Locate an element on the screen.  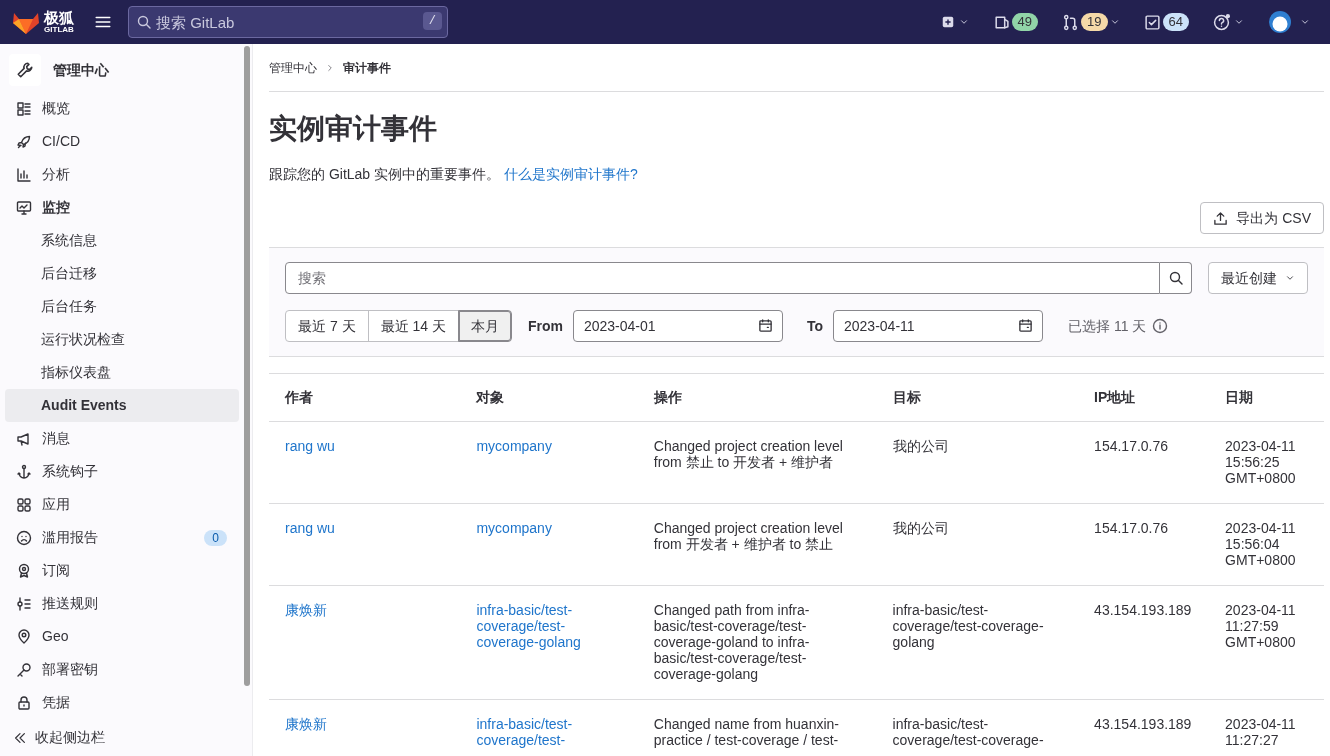
collapse-sidebar-link: 收起侧边栏 is located at coordinates (122, 737).